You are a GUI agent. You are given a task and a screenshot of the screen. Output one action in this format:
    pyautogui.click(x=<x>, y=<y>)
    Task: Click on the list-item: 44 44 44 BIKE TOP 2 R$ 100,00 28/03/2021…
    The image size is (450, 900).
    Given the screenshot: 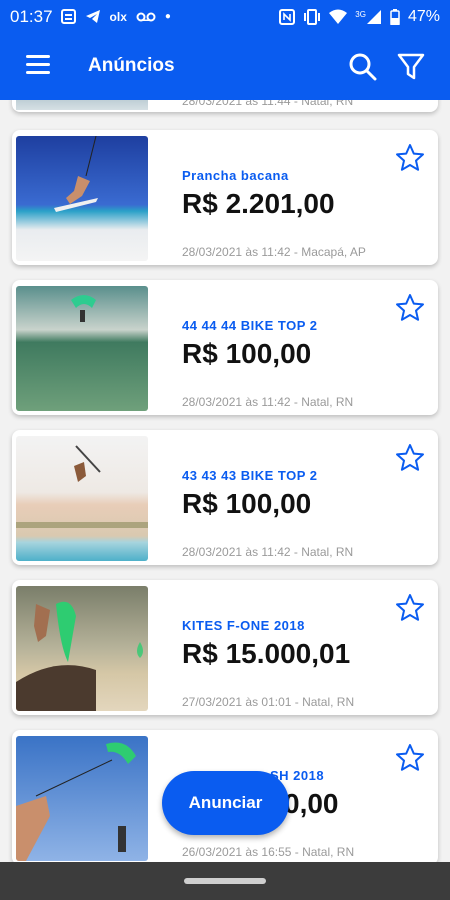 What is the action you would take?
    pyautogui.click(x=225, y=347)
    